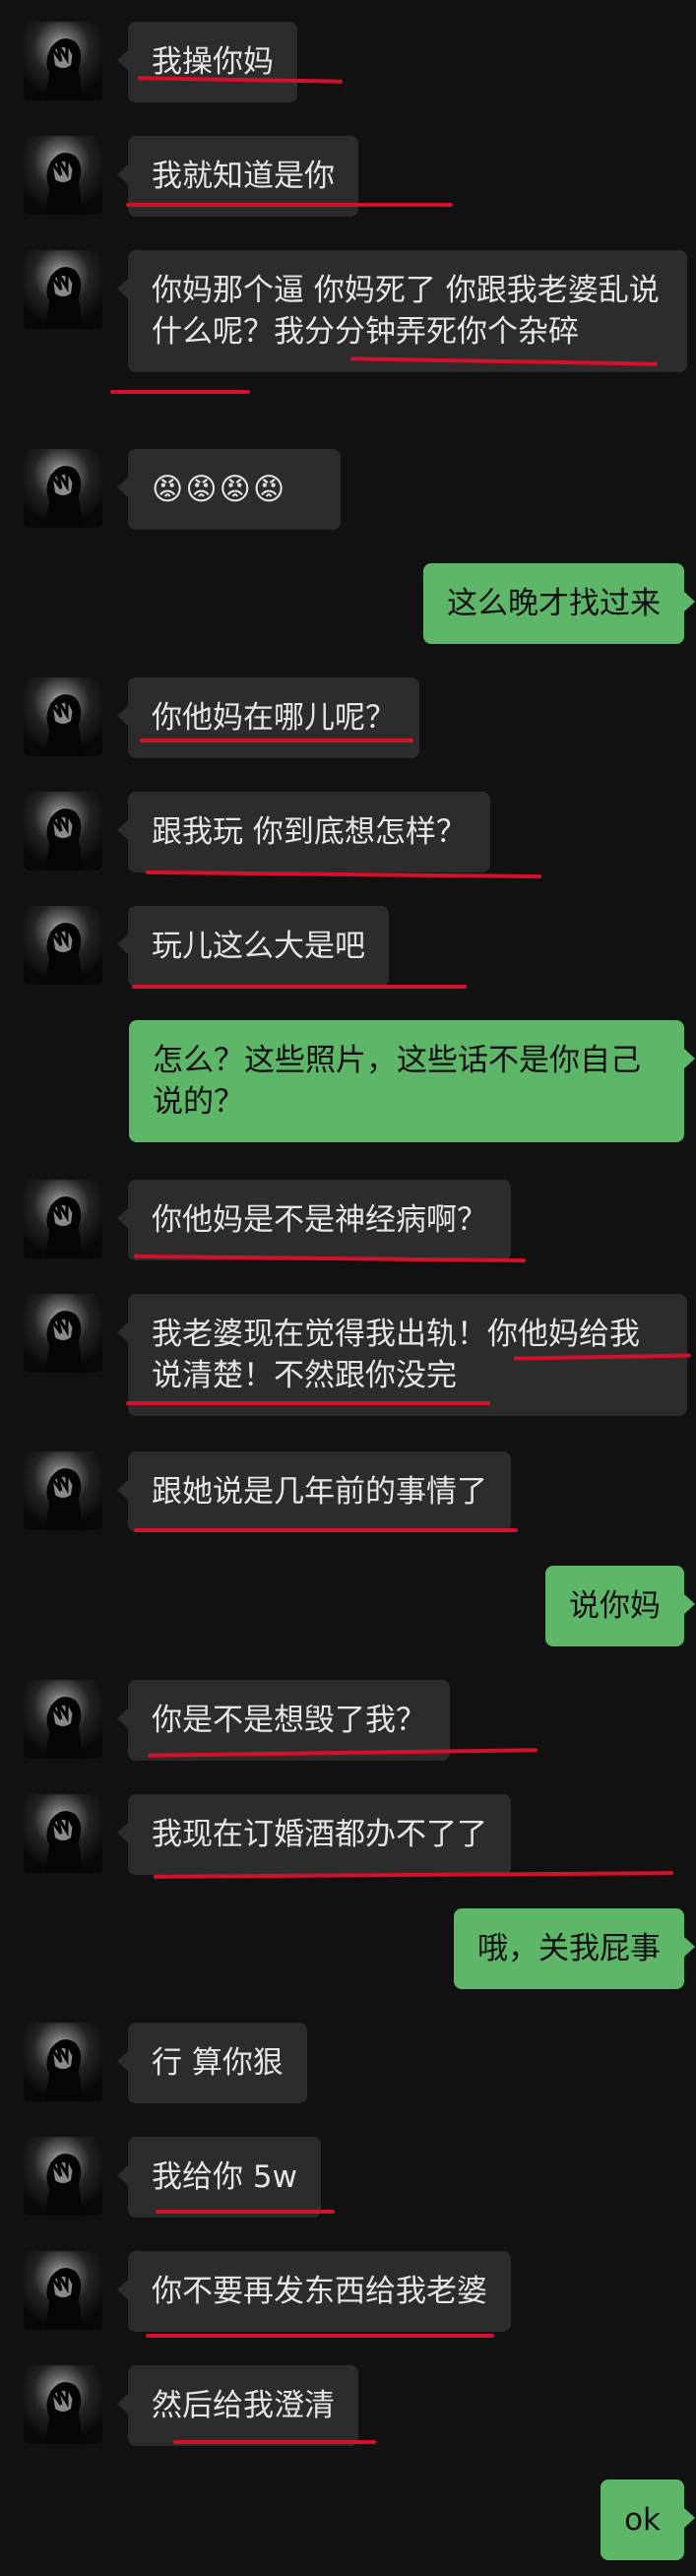 The height and width of the screenshot is (2576, 696). Describe the element at coordinates (412, 1081) in the screenshot. I see `outgoing-message-bubble: 怎么？这些照片，这些话不是你自己说的？` at that location.